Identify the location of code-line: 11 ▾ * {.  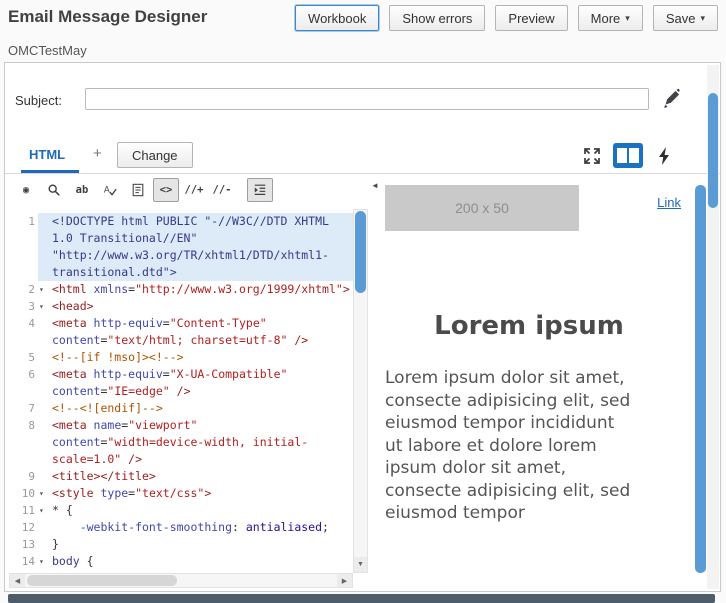
(181, 510).